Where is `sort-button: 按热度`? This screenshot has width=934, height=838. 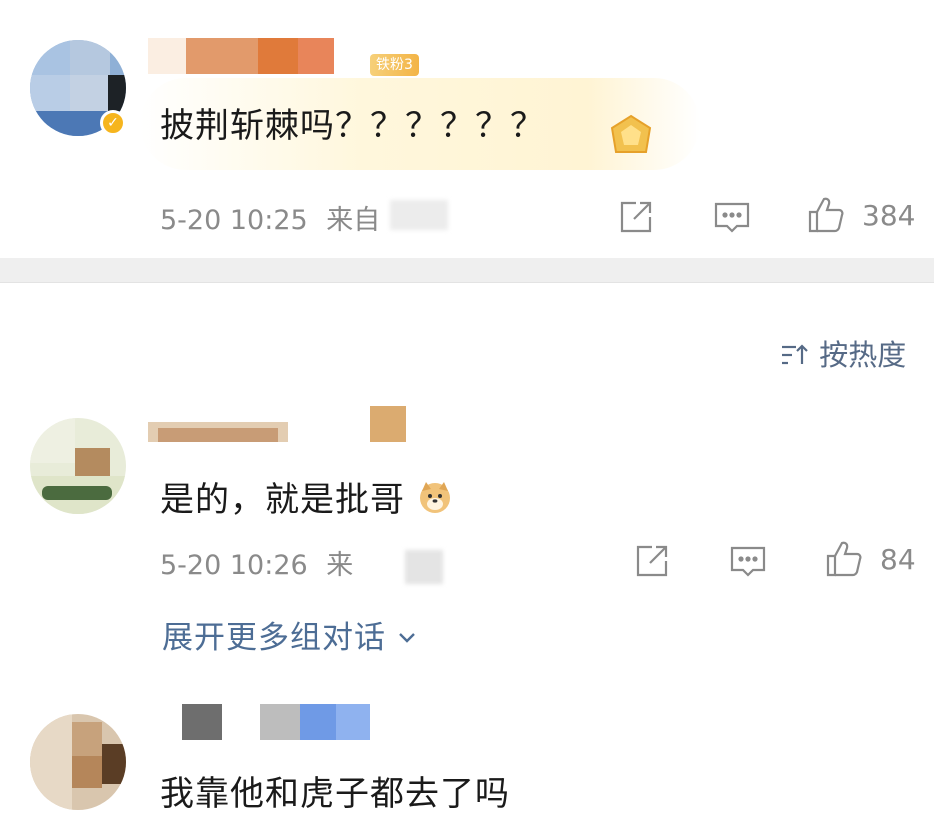
sort-button: 按热度 is located at coordinates (843, 353).